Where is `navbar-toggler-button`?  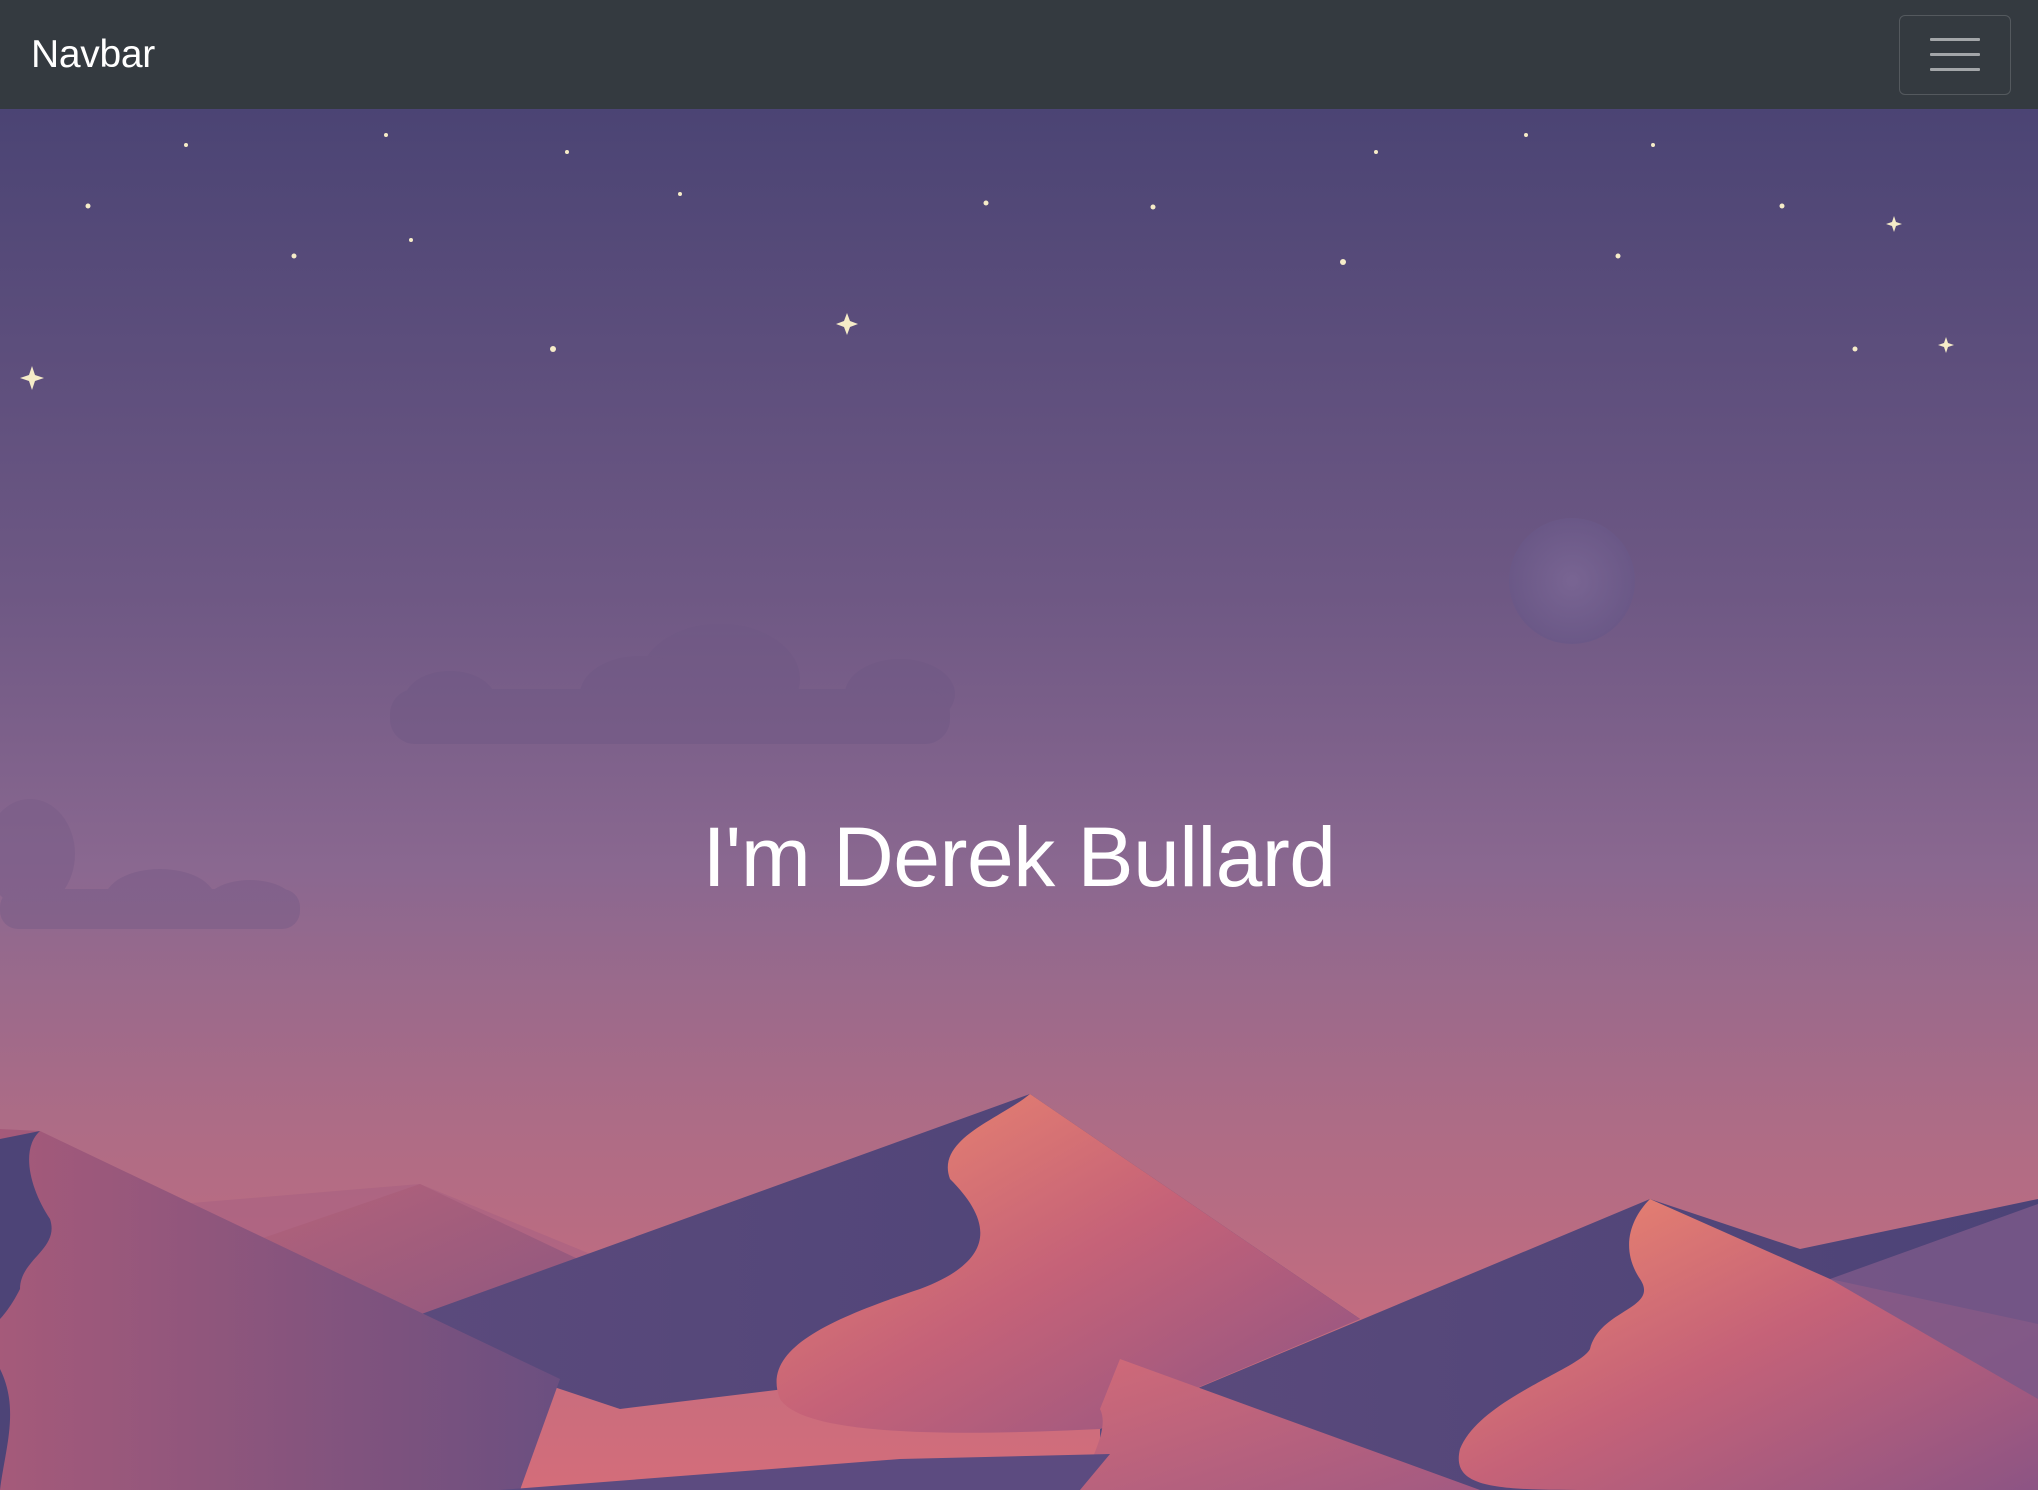
navbar-toggler-button is located at coordinates (1955, 54).